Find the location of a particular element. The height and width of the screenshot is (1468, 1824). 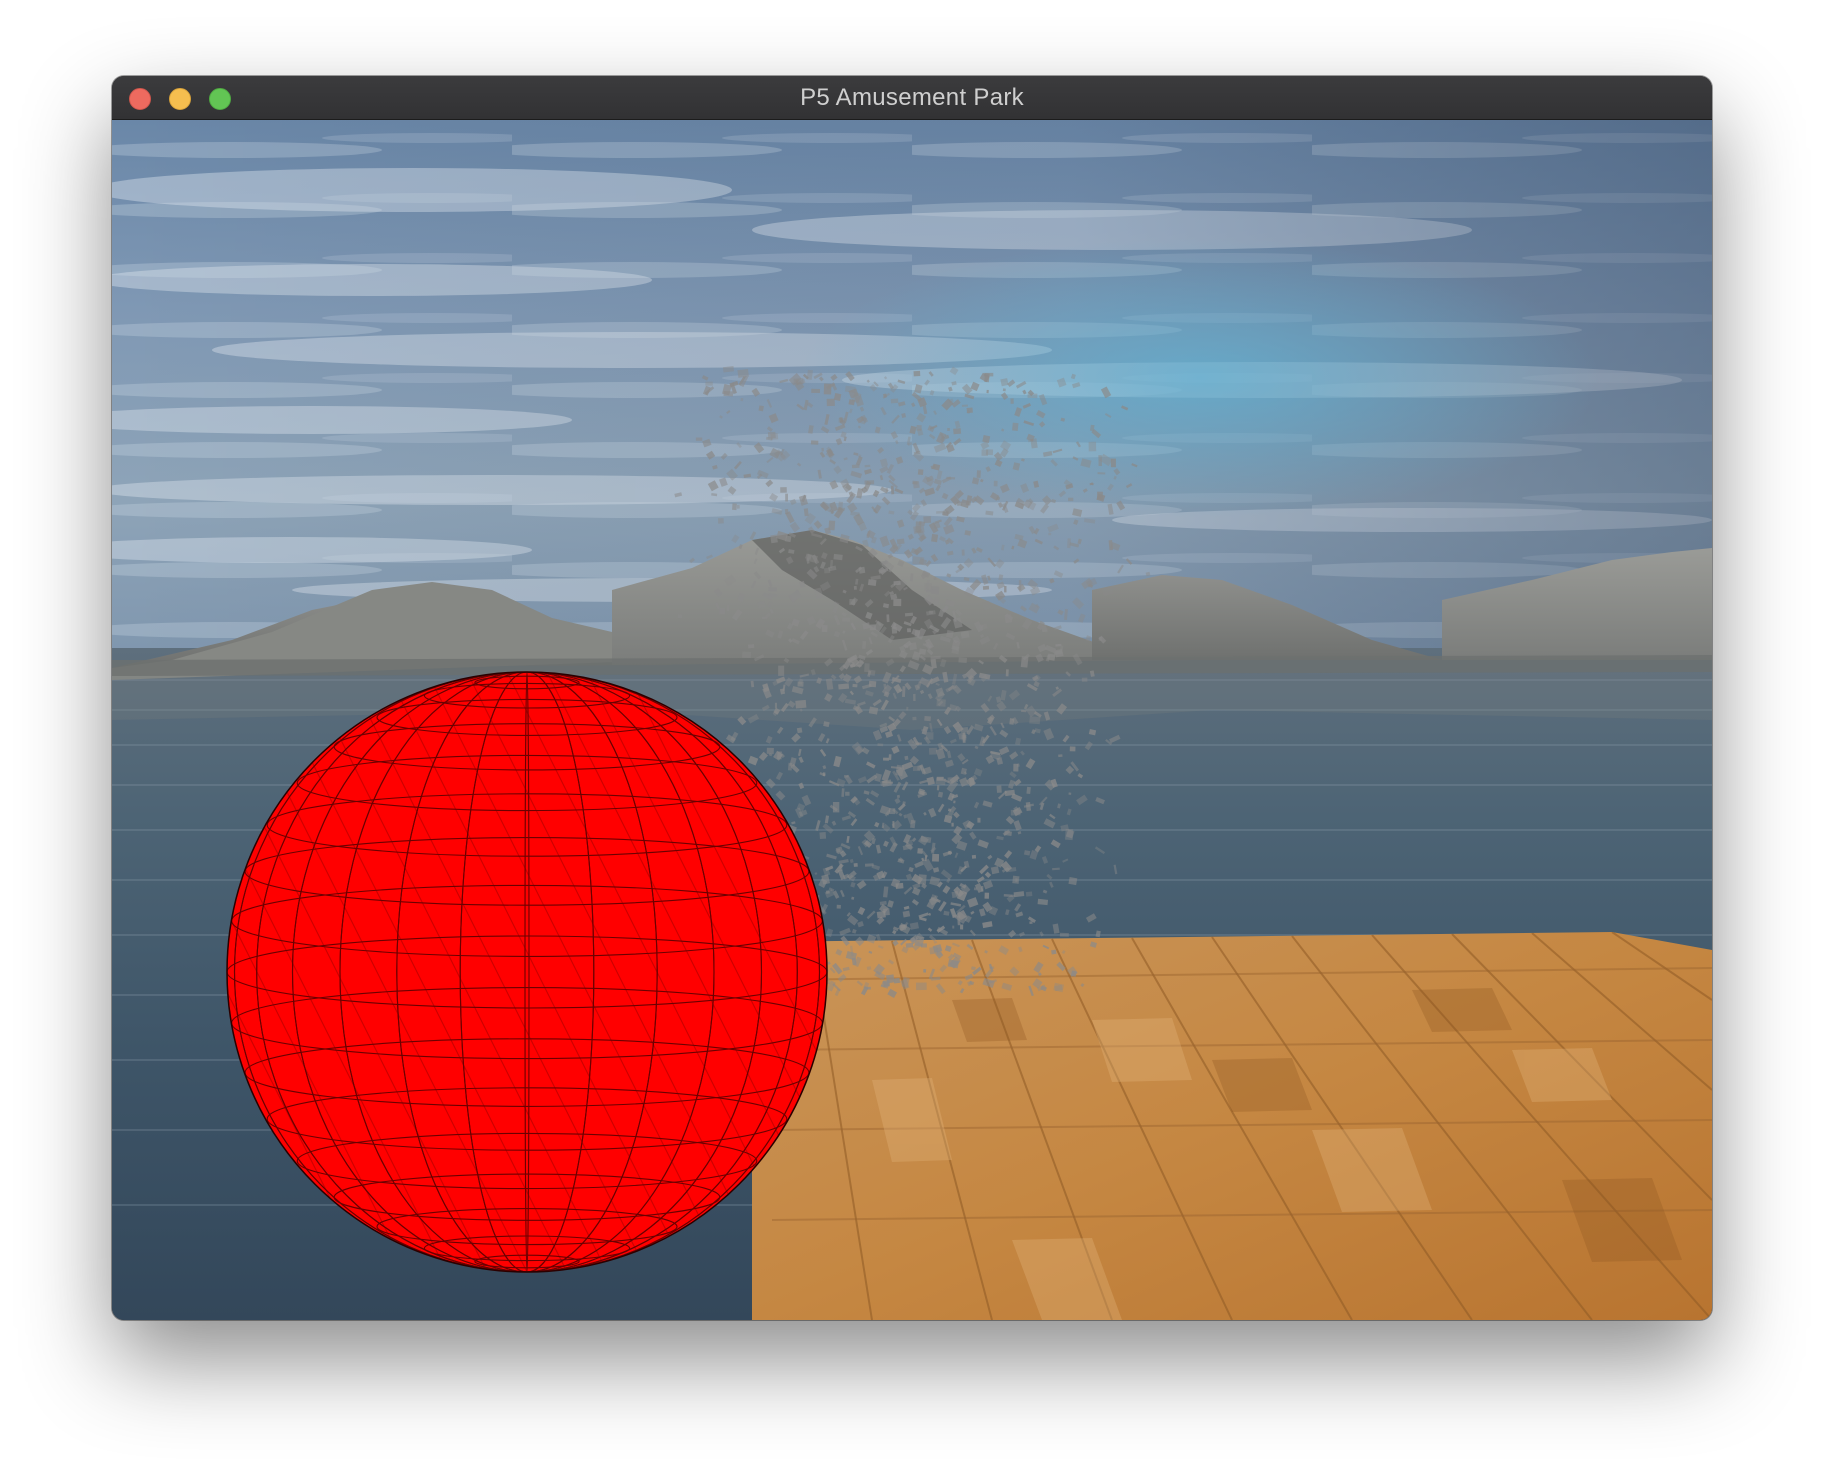

title-bar: P5 Amusement Park is located at coordinates (912, 98).